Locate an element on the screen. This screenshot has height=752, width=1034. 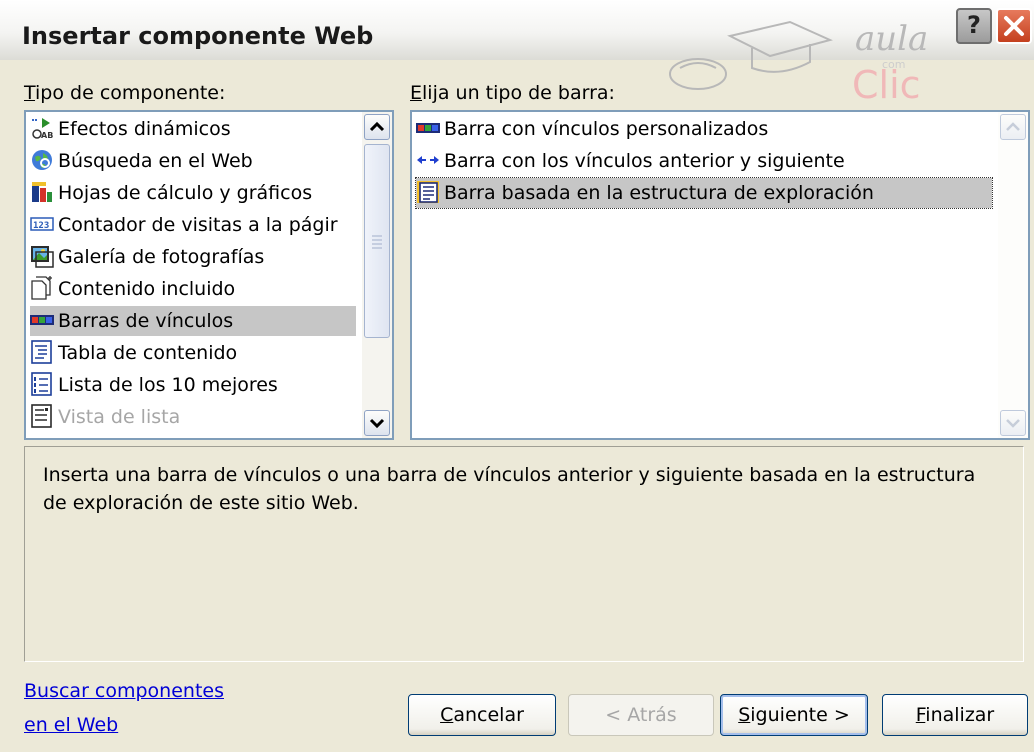
dialog-title: Insertar componente Web is located at coordinates (198, 36).